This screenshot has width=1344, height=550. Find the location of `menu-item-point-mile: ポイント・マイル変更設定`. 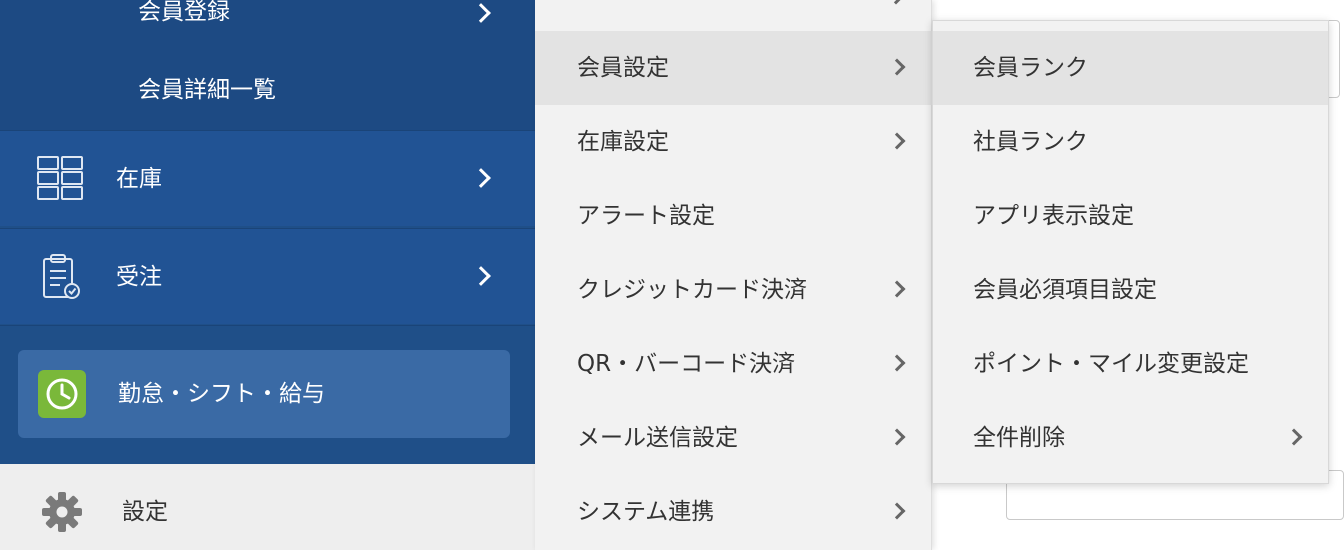

menu-item-point-mile: ポイント・マイル変更設定 is located at coordinates (1130, 364).